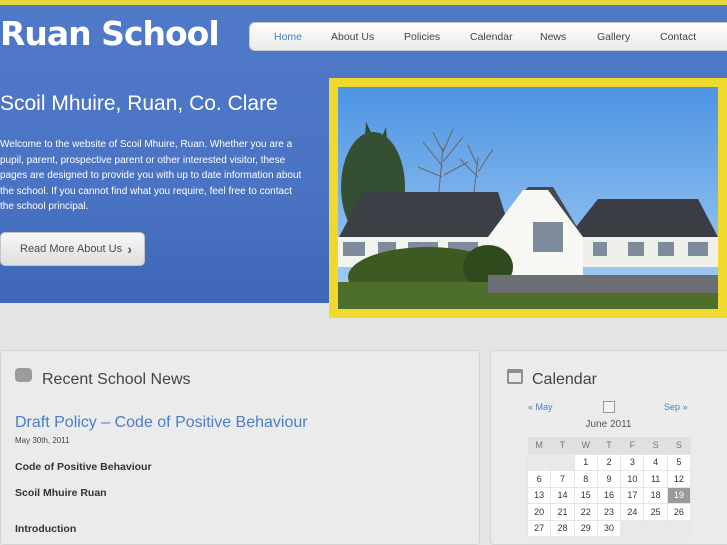 This screenshot has height=545, width=727. I want to click on calendar-day-cell: 16, so click(609, 495).